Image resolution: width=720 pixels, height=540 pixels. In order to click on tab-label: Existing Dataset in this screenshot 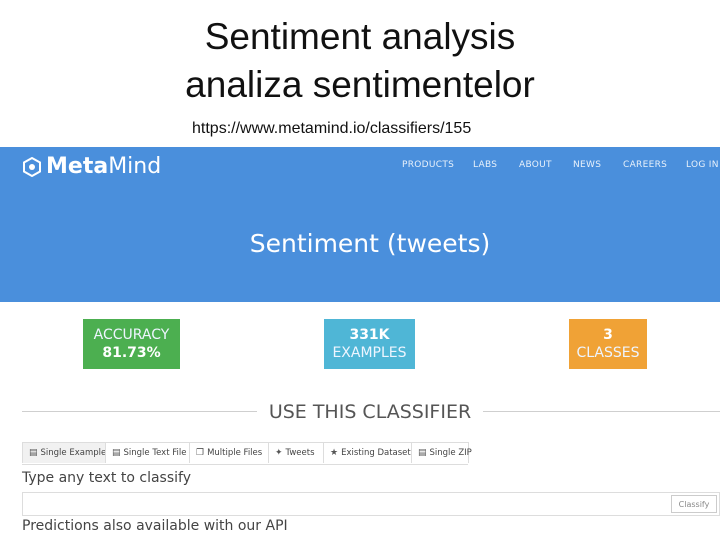, I will do `click(376, 453)`.